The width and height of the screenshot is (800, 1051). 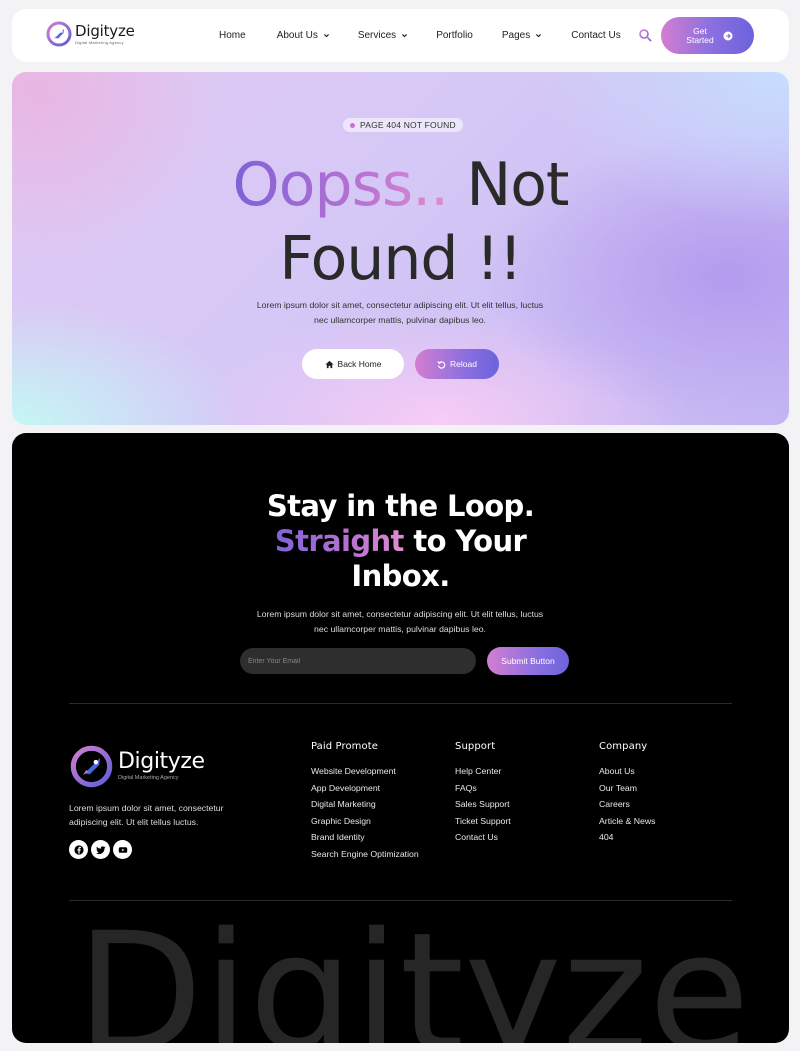 I want to click on footer-link: Ticket Support, so click(x=483, y=821).